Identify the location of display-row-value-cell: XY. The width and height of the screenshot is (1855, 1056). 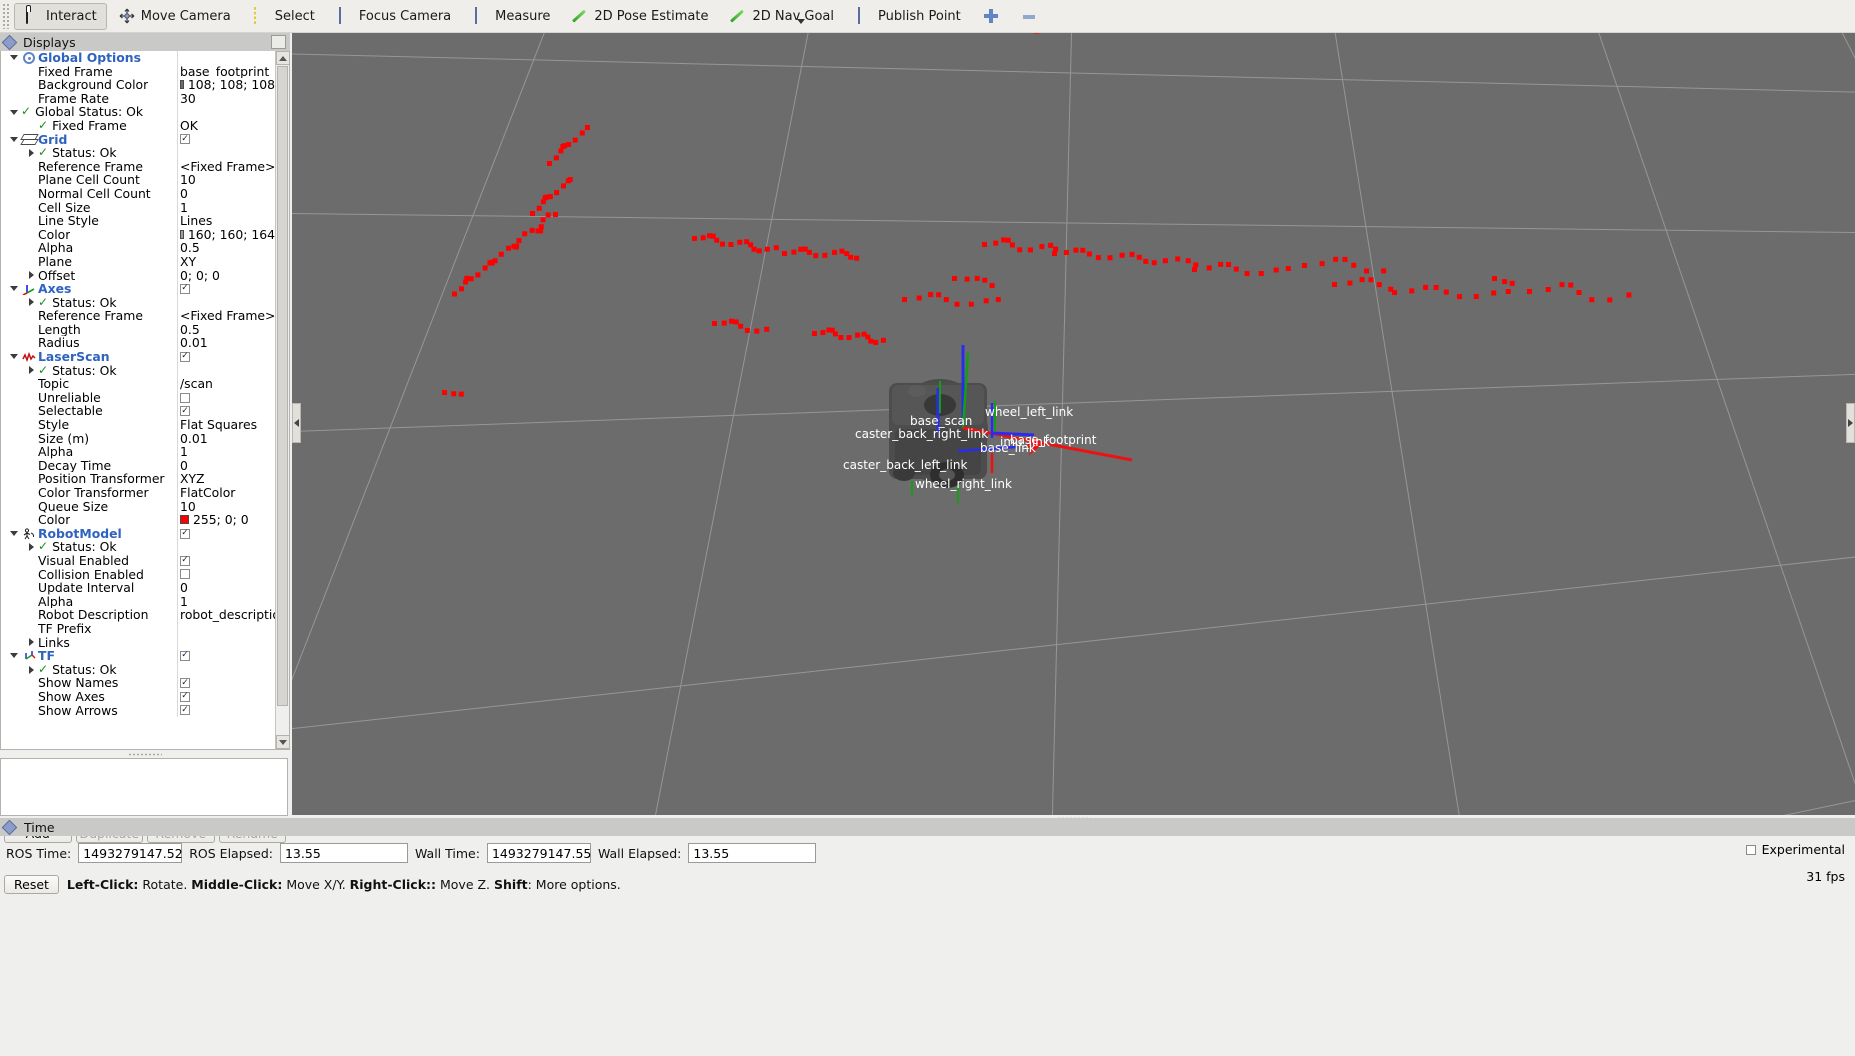
(226, 261).